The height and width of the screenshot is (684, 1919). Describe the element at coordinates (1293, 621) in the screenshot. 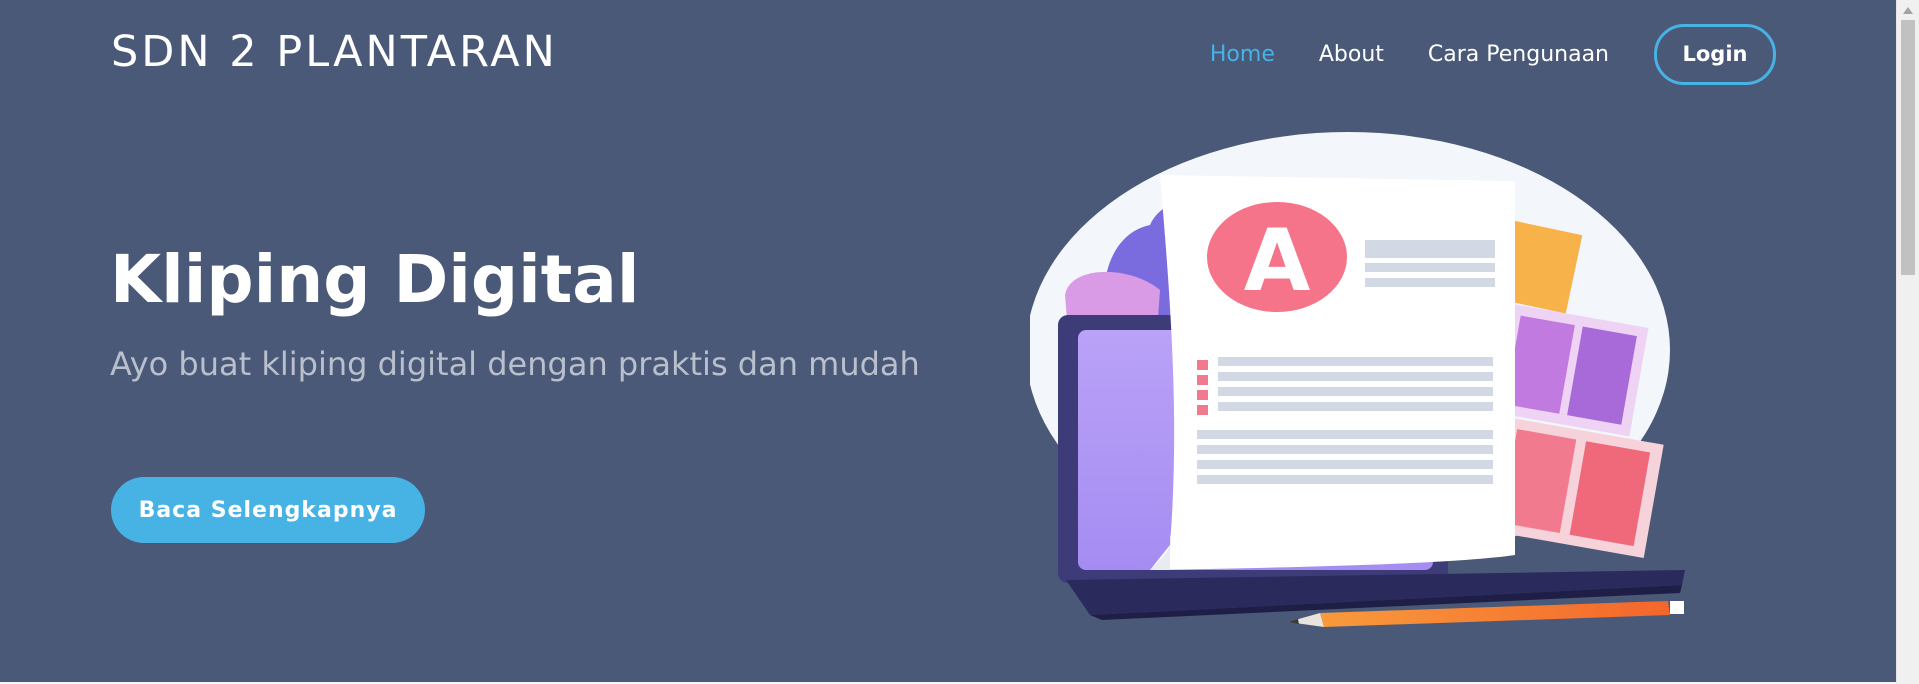

I see `pencil-lead` at that location.